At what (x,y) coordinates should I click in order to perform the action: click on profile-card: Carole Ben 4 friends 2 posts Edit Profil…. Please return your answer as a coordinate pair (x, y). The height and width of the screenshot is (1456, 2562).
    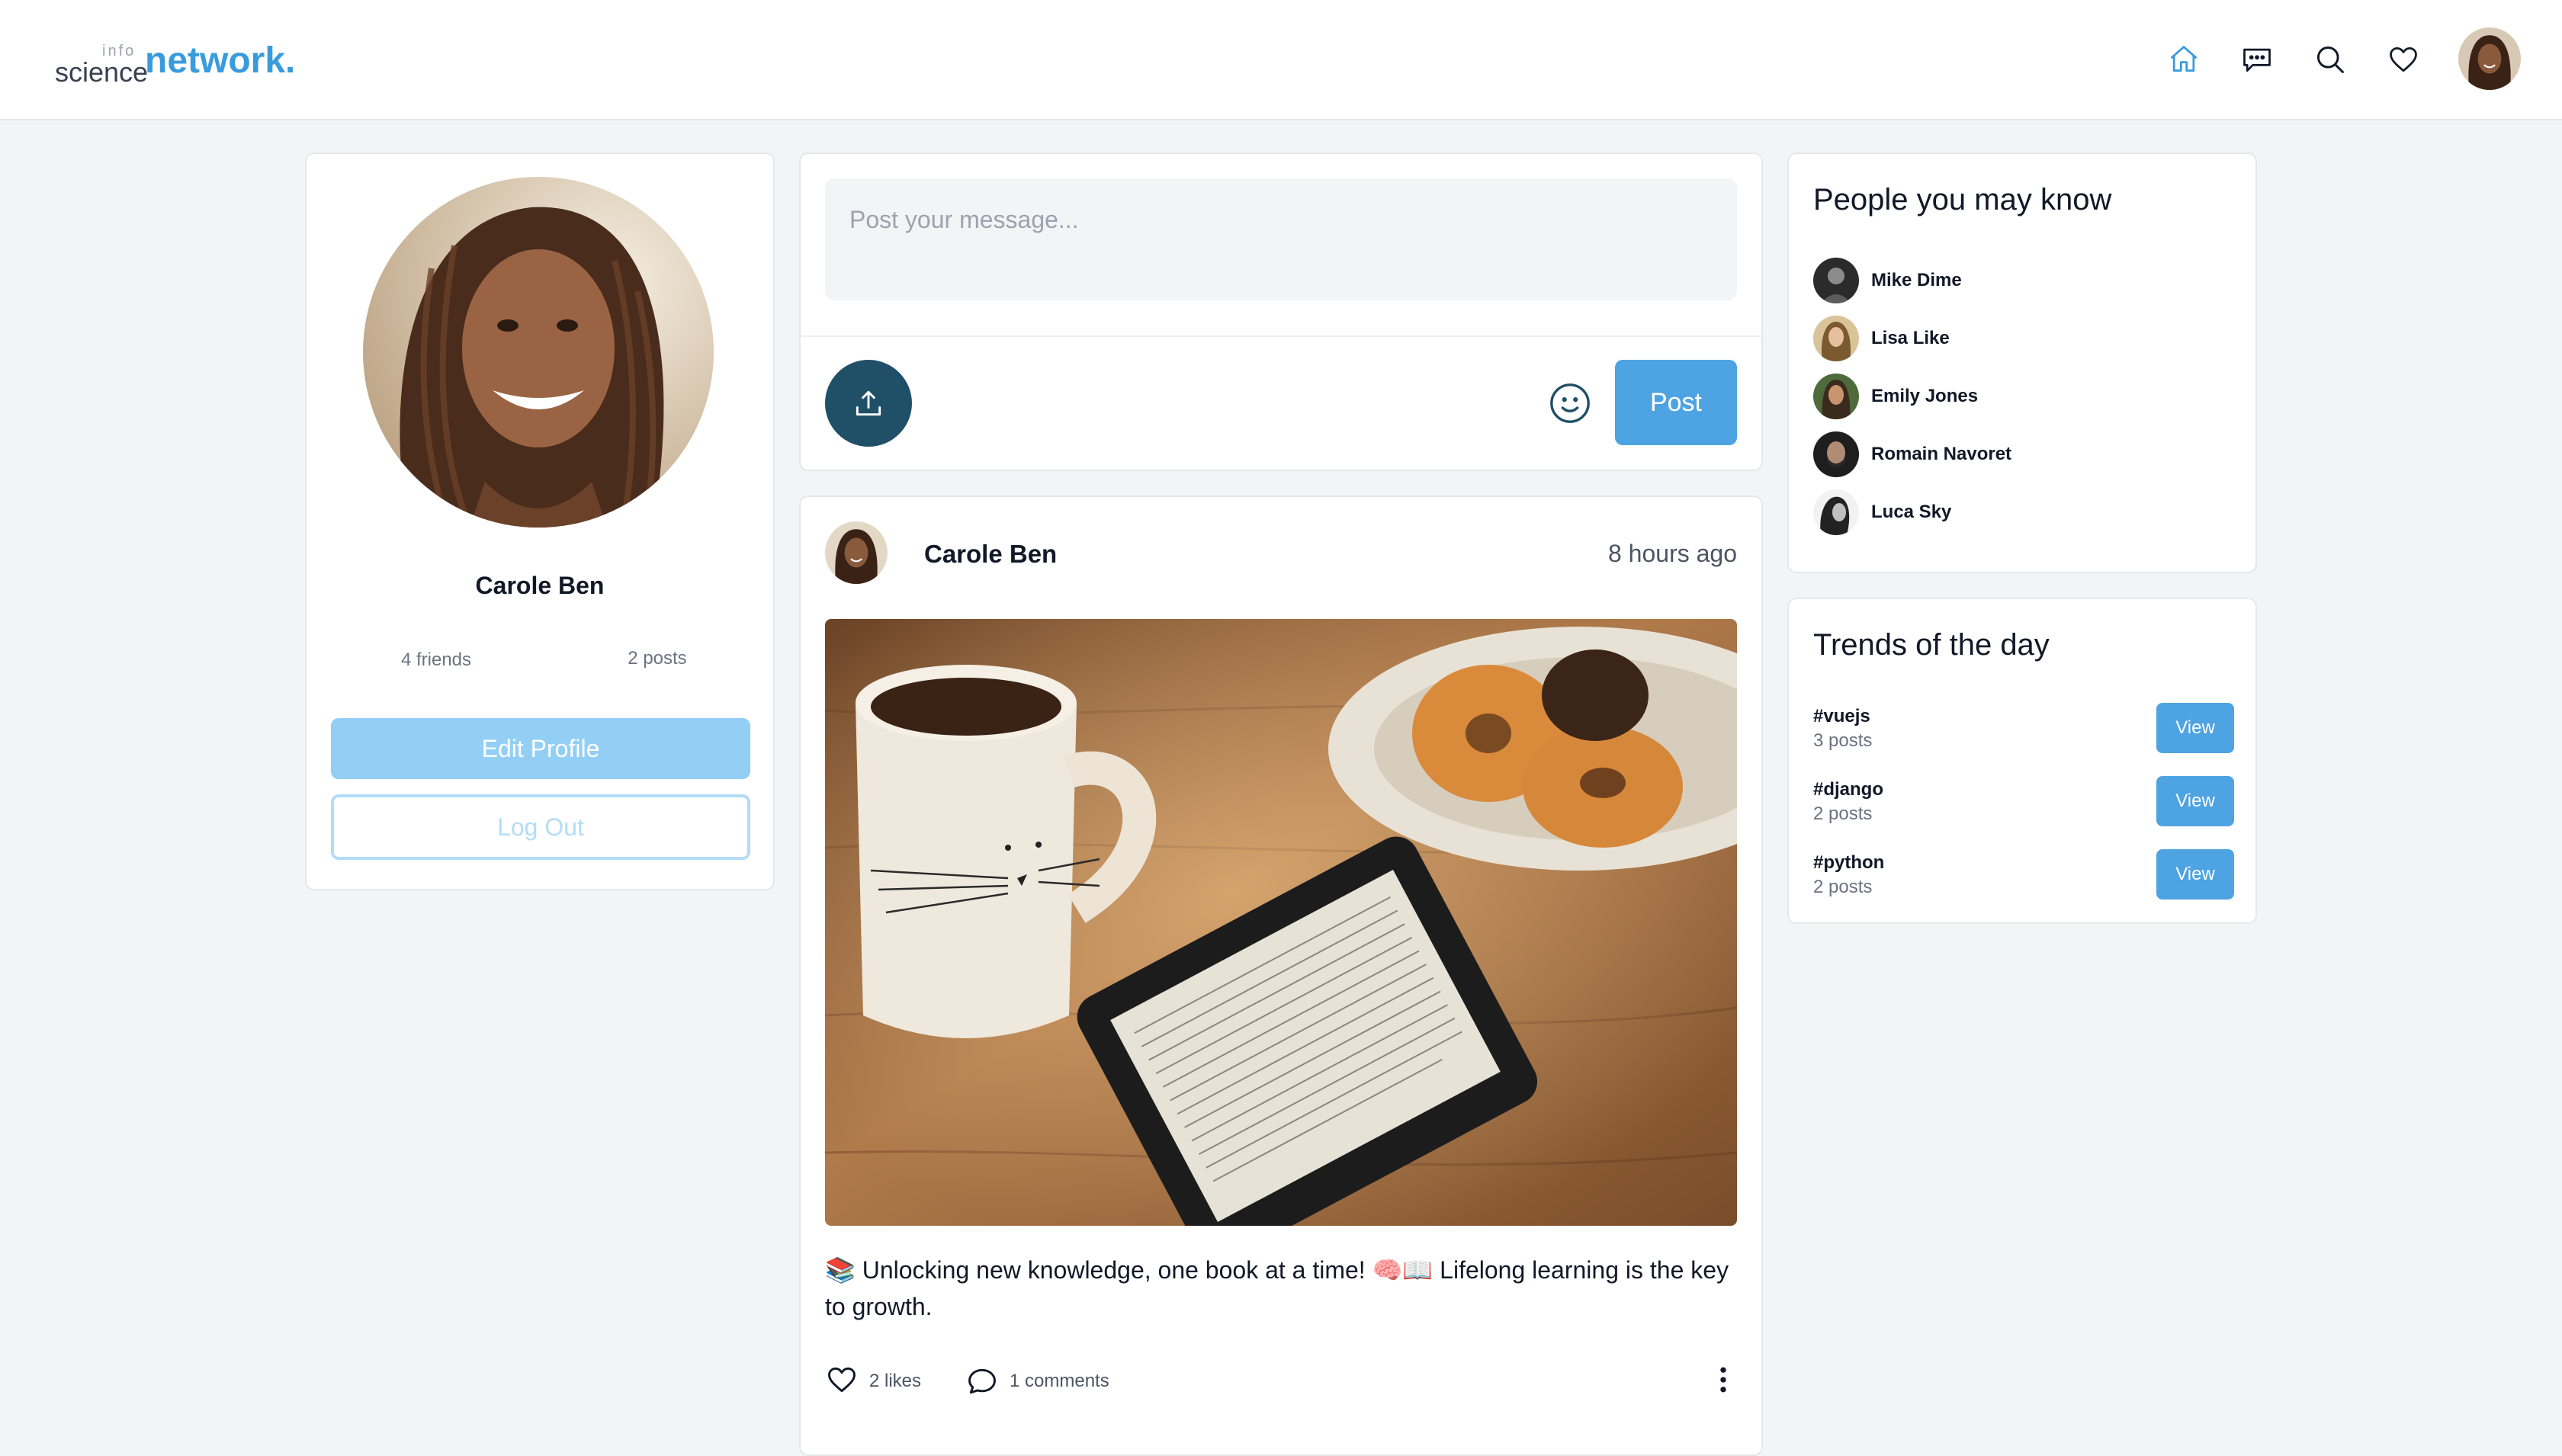
    Looking at the image, I should click on (540, 521).